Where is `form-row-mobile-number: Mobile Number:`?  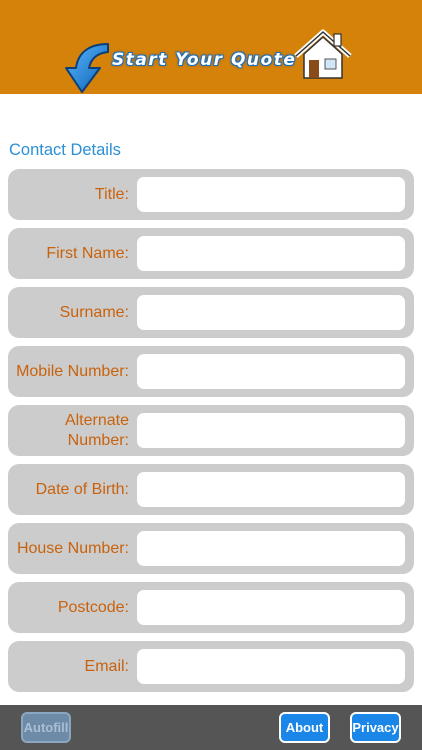
form-row-mobile-number: Mobile Number: is located at coordinates (211, 371).